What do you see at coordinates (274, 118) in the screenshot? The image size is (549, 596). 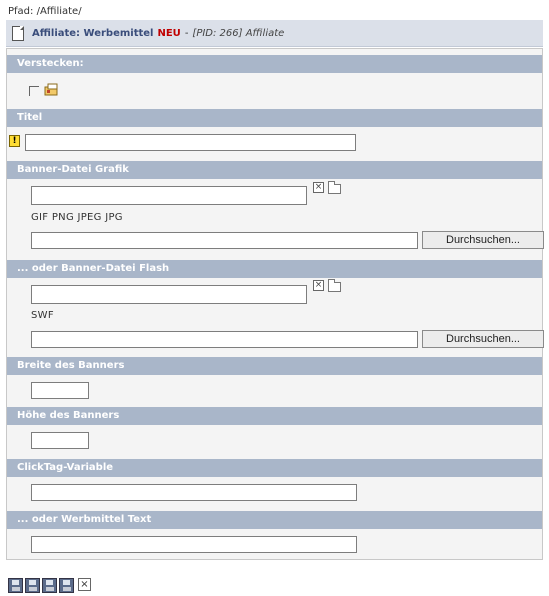 I see `section-title: Titel` at bounding box center [274, 118].